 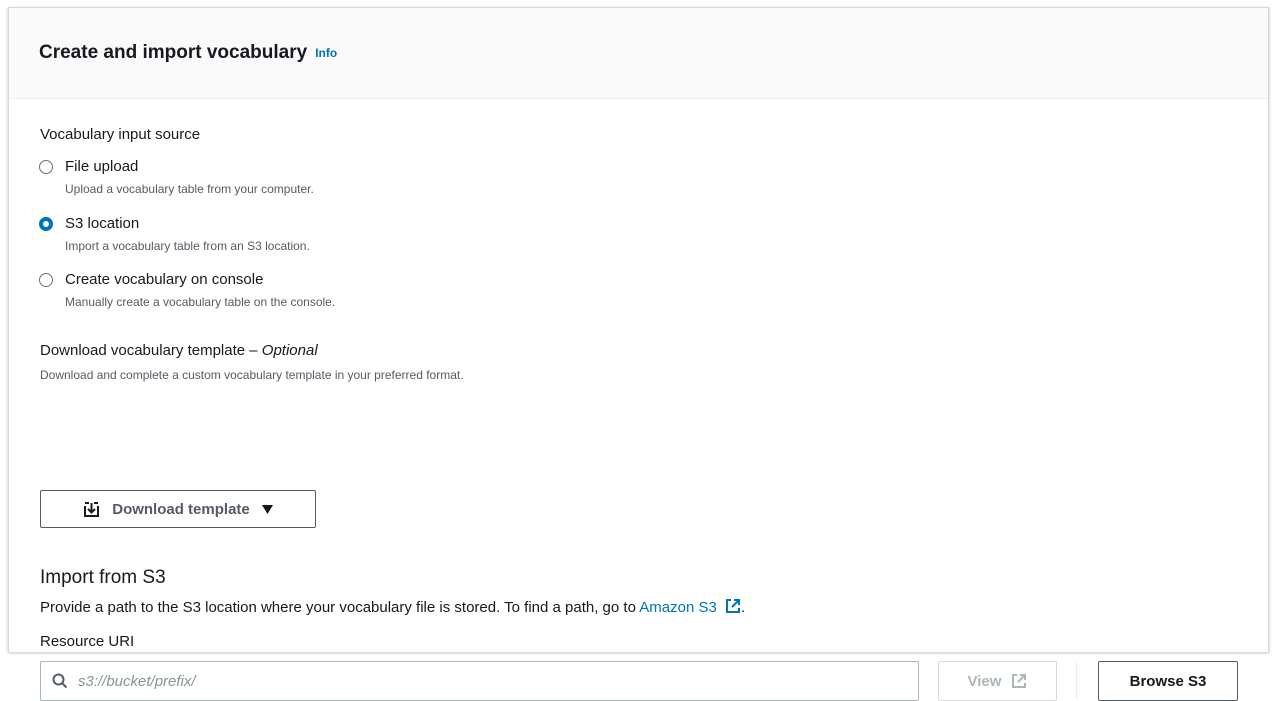 What do you see at coordinates (120, 134) in the screenshot?
I see `input-source-label: Vocabulary input source` at bounding box center [120, 134].